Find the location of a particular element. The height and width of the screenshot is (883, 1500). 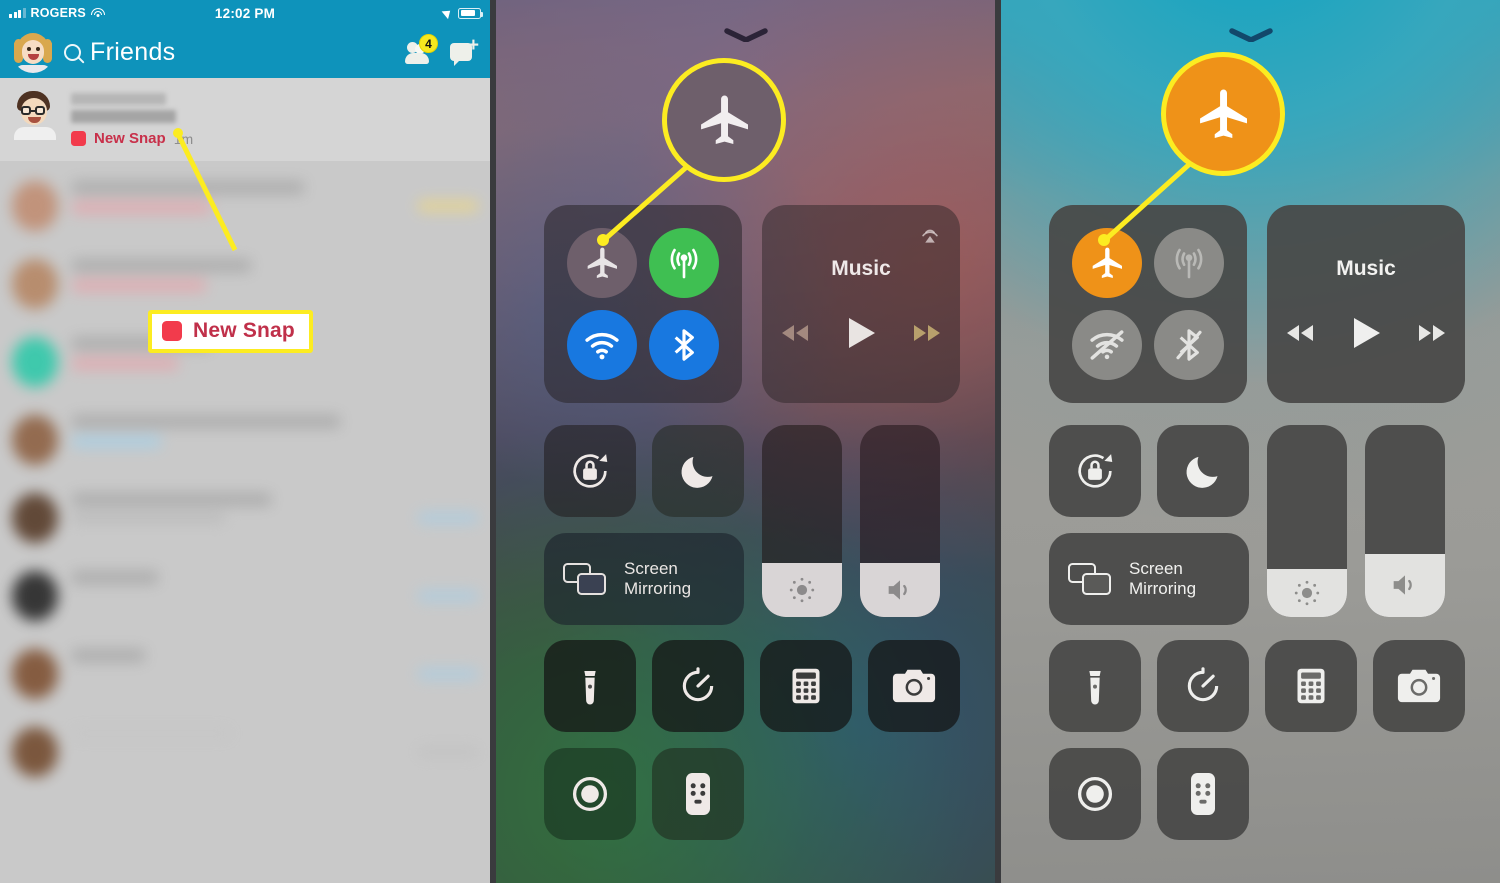

rotation-lock-icon is located at coordinates (1095, 471).